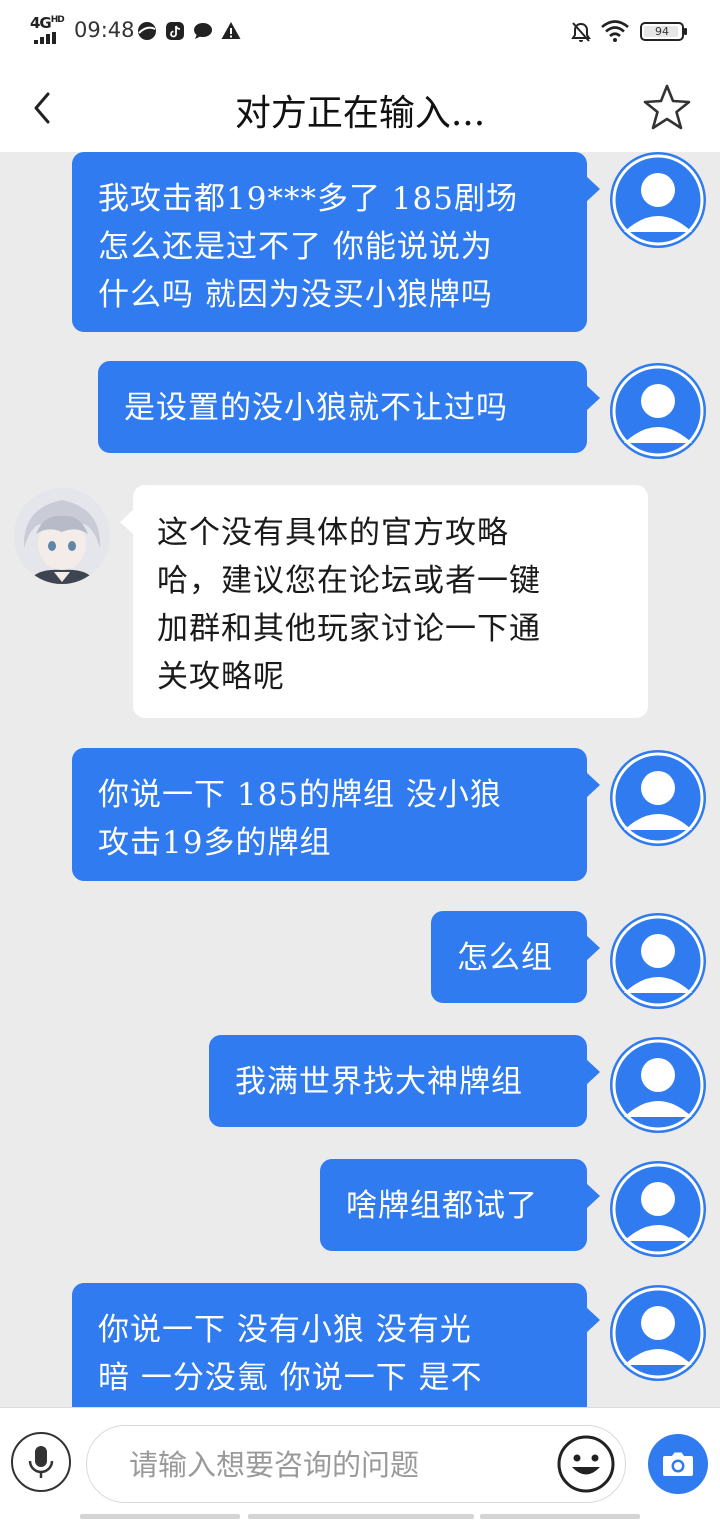 This screenshot has height=1520, width=720. What do you see at coordinates (581, 32) in the screenshot?
I see `mute-bell-icon` at bounding box center [581, 32].